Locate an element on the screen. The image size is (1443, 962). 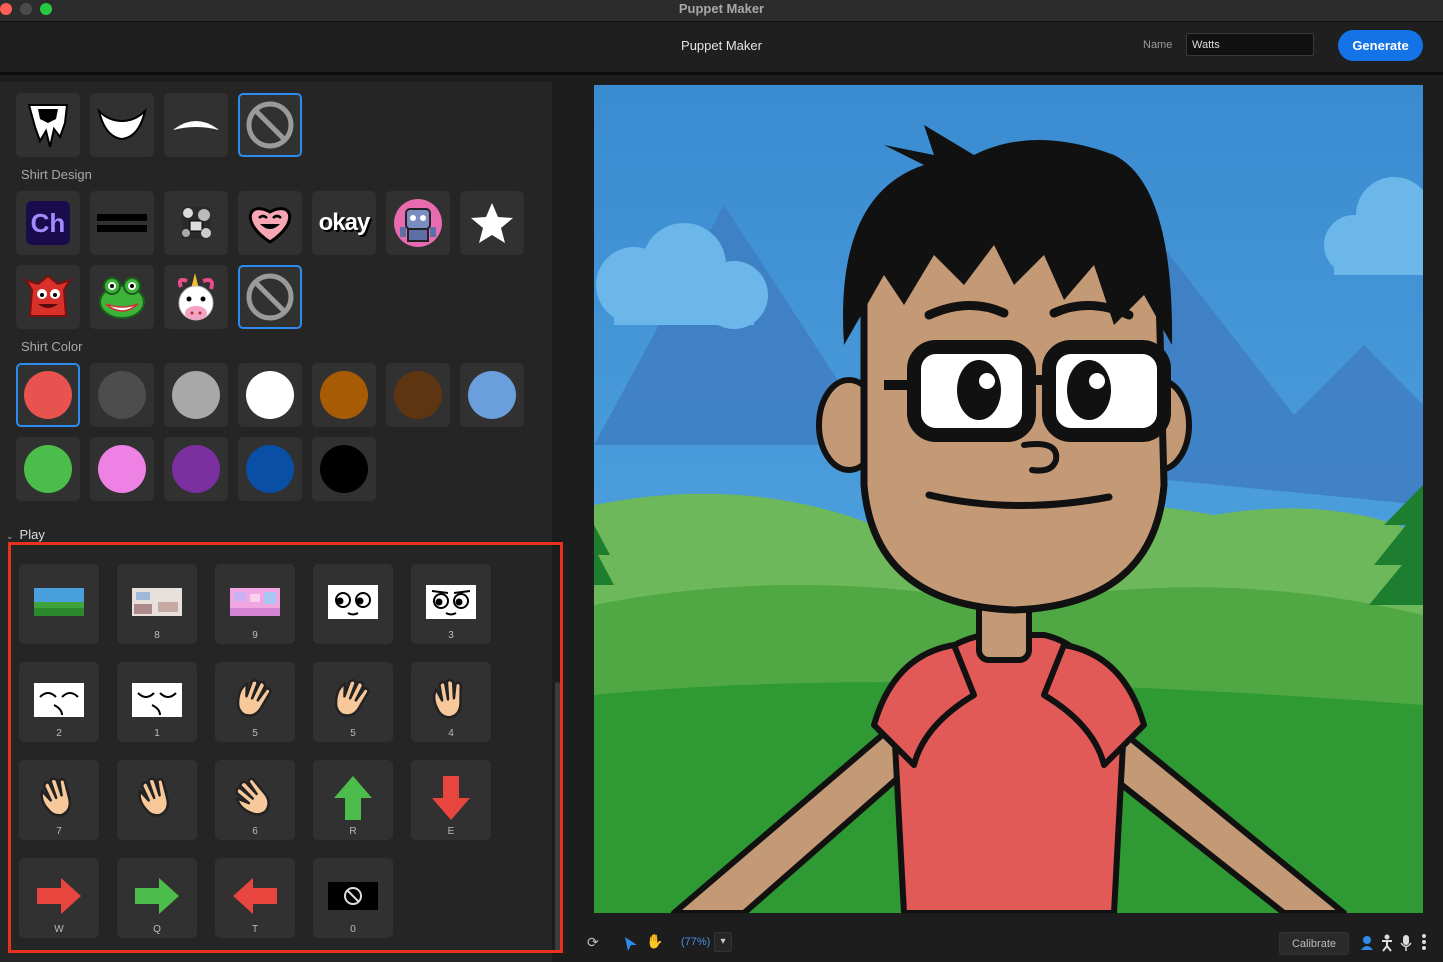
shirt-design-stripes is located at coordinates (122, 223).